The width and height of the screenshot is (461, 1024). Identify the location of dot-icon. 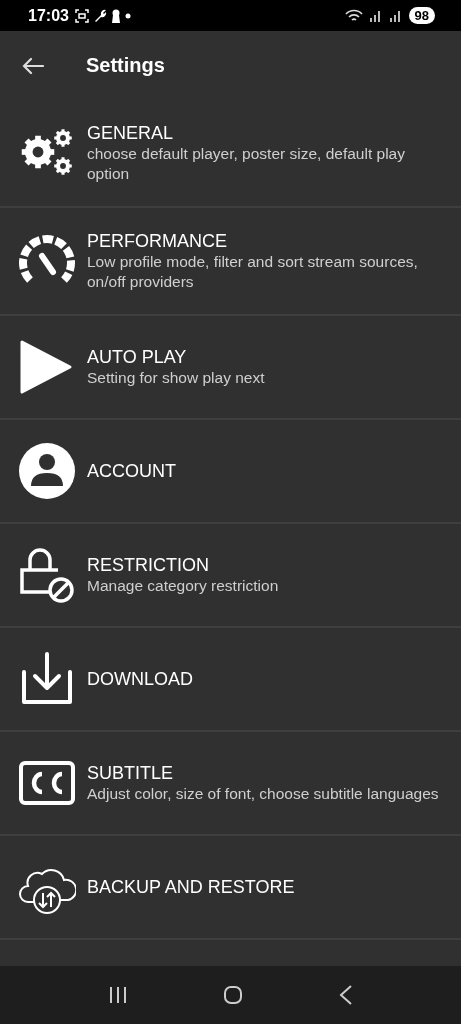
(127, 15).